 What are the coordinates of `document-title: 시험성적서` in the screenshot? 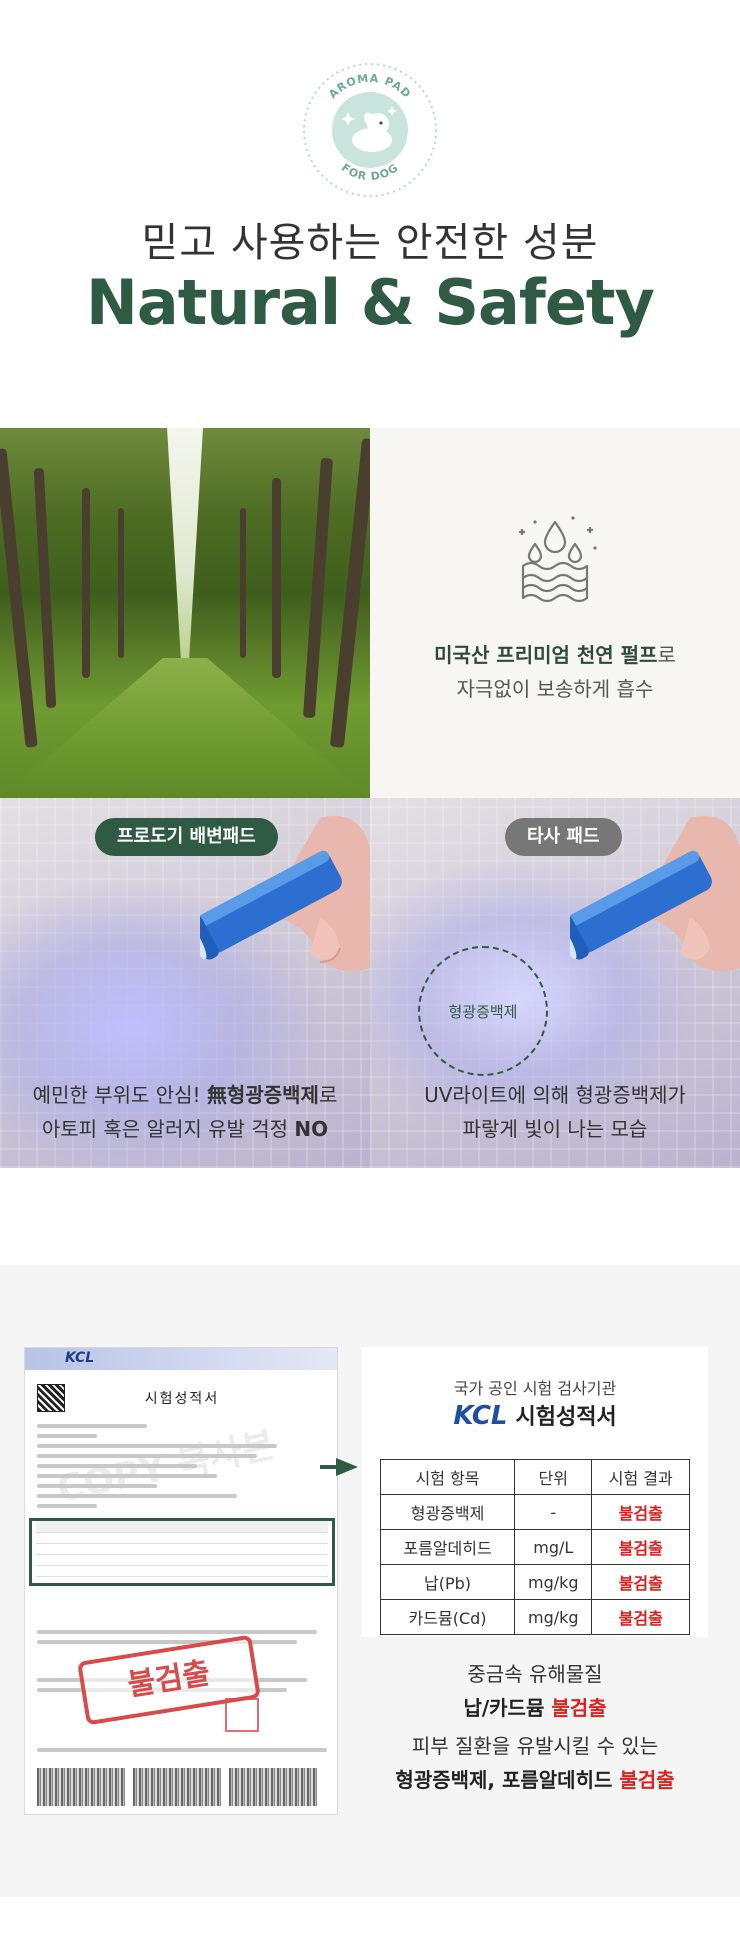 It's located at (182, 1399).